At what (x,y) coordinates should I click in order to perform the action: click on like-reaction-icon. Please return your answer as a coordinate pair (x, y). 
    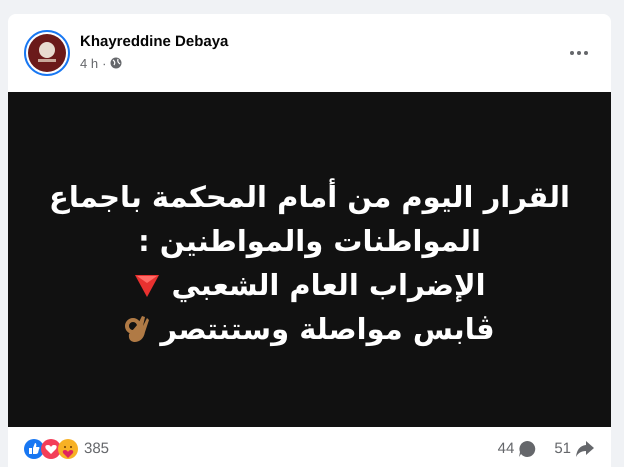
    Looking at the image, I should click on (34, 449).